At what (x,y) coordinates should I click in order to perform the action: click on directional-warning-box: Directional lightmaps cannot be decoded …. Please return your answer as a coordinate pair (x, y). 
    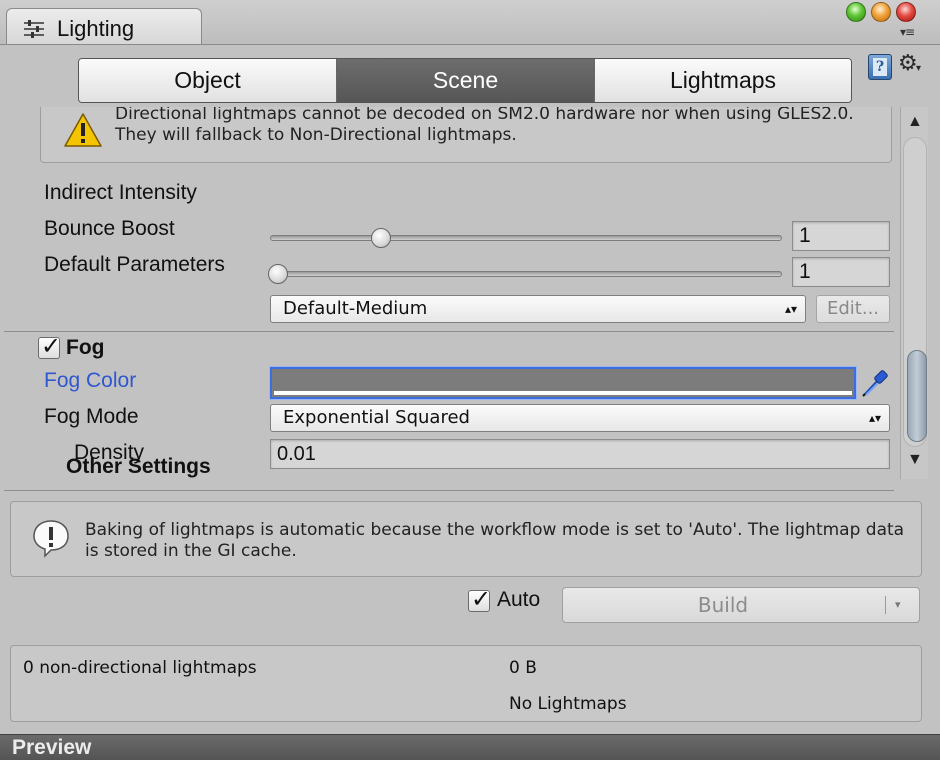
    Looking at the image, I should click on (466, 135).